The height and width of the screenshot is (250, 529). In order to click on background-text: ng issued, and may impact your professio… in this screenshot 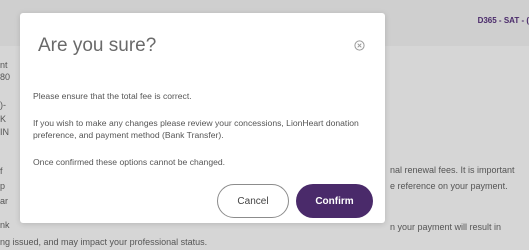, I will do `click(104, 242)`.